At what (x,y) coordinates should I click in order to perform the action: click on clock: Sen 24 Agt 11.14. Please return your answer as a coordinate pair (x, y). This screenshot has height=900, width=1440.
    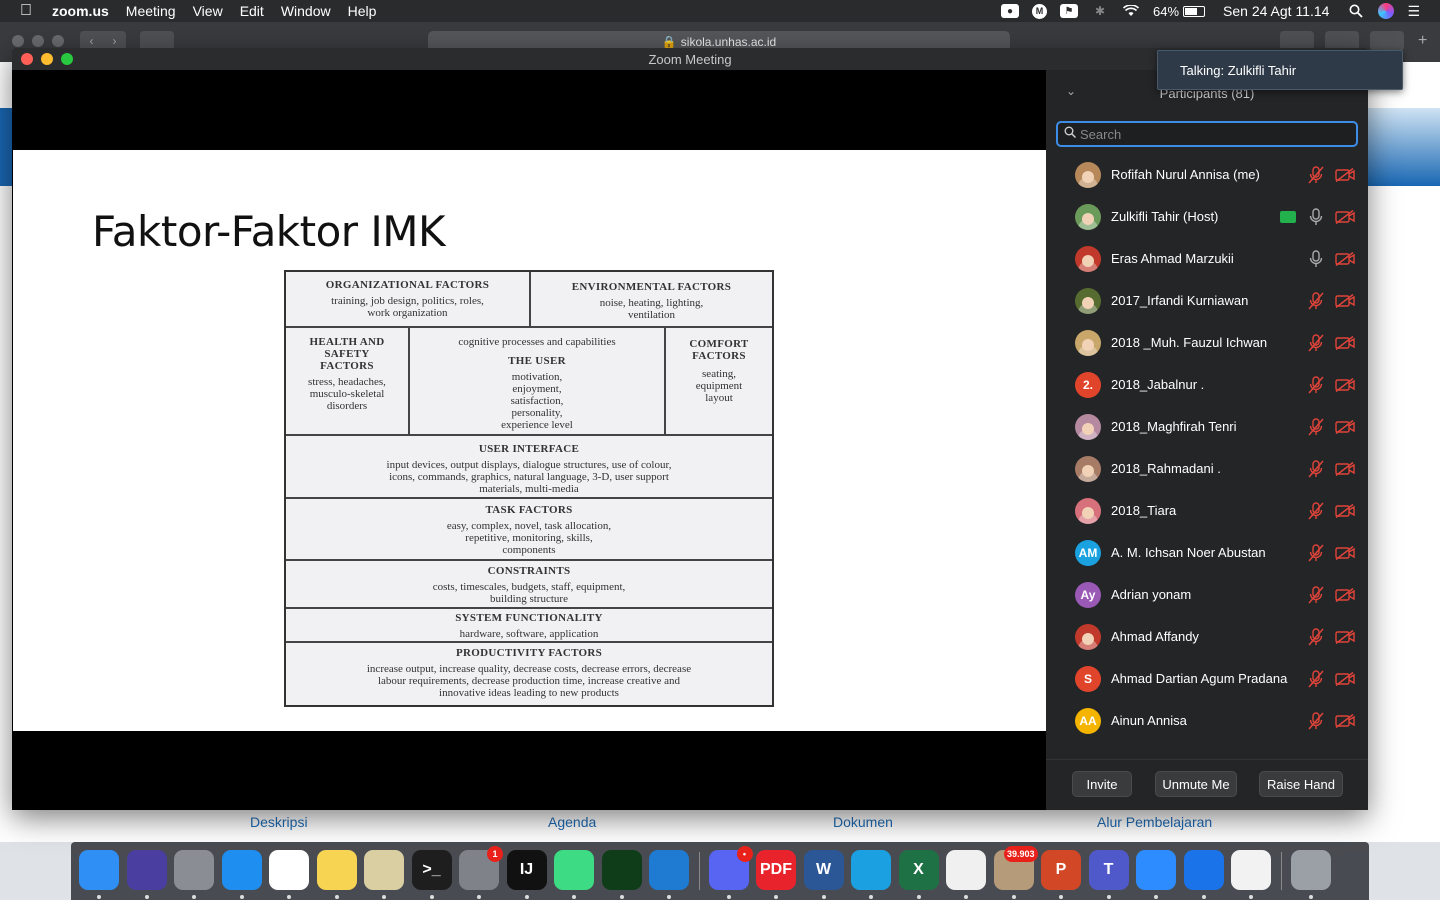
    Looking at the image, I should click on (1276, 11).